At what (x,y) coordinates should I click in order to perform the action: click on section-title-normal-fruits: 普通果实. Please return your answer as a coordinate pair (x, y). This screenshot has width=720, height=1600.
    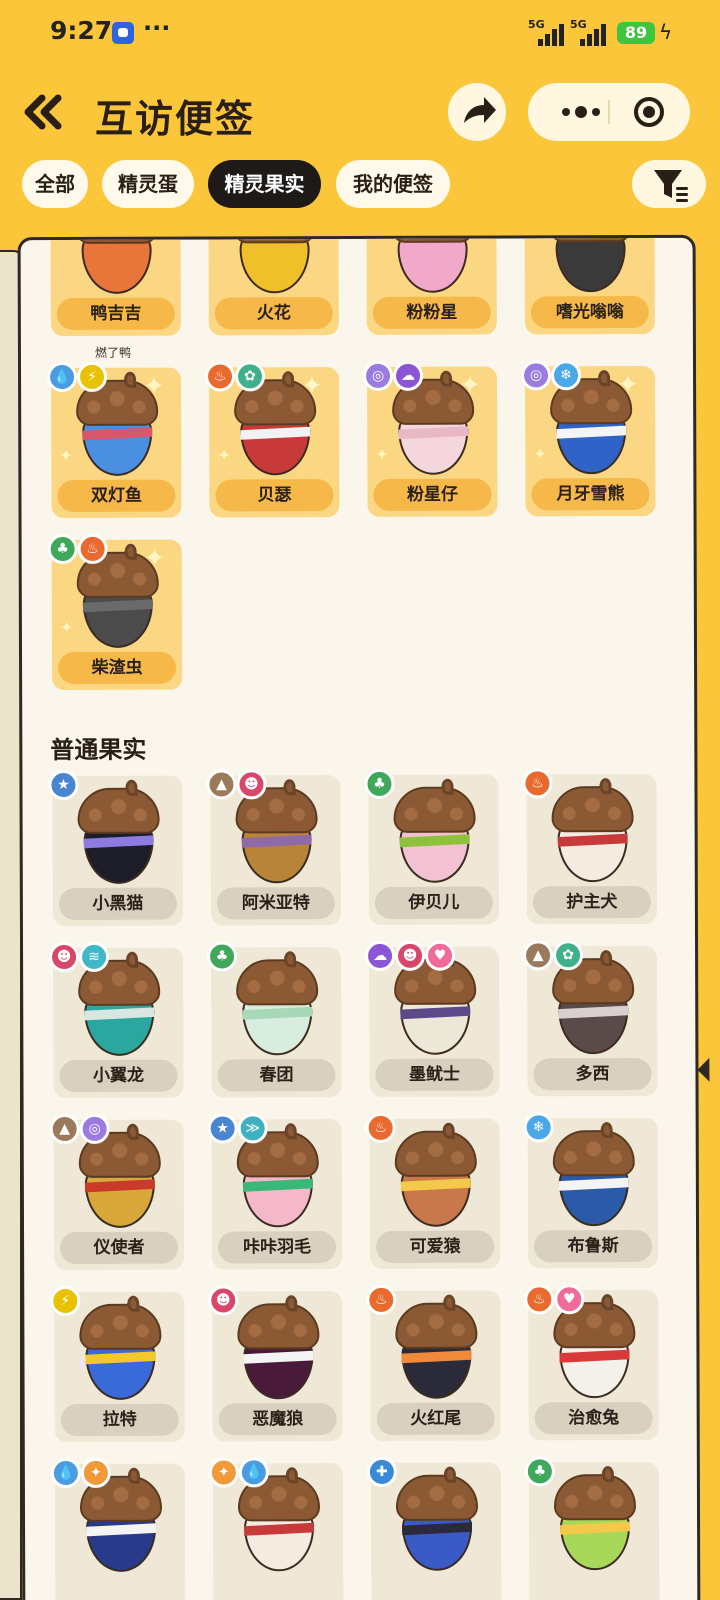
    Looking at the image, I should click on (98, 750).